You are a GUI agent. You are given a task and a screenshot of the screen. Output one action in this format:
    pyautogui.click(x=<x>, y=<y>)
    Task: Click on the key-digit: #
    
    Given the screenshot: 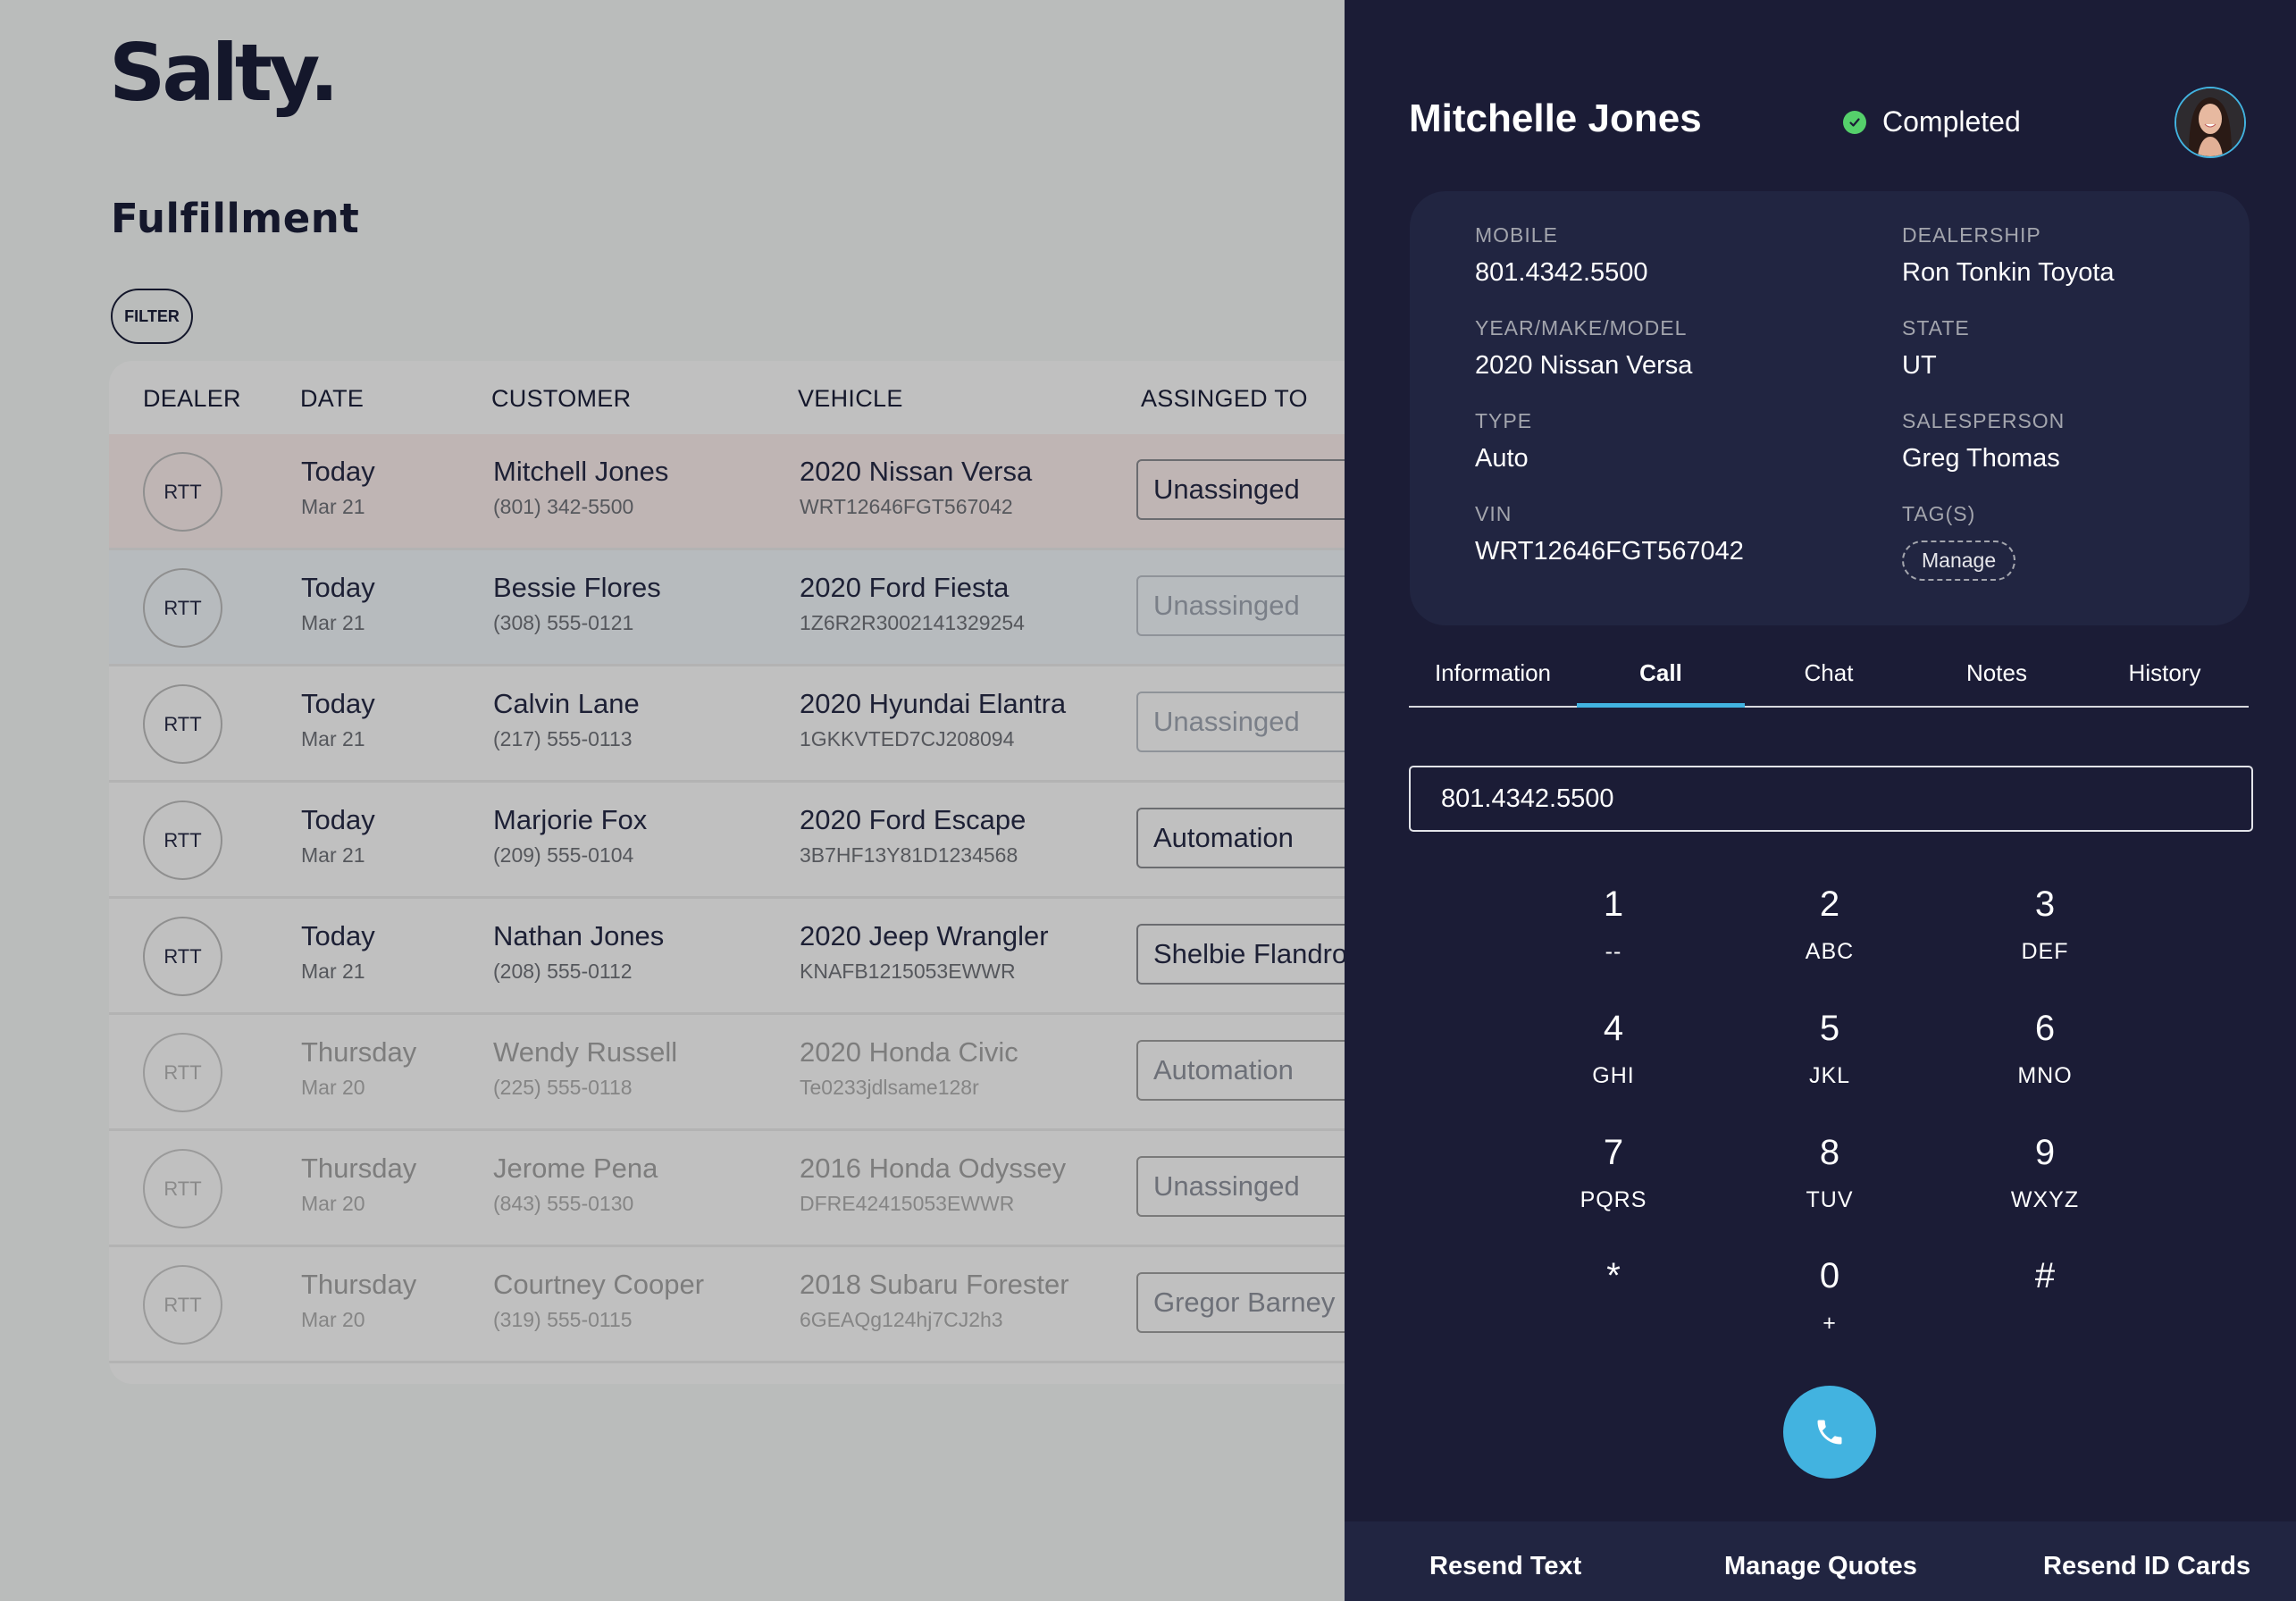 What is the action you would take?
    pyautogui.click(x=2045, y=1275)
    